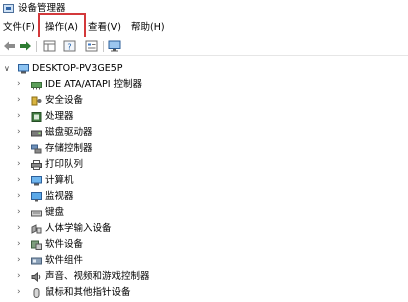  What do you see at coordinates (59, 196) in the screenshot?
I see `tree-item-label: 监视器` at bounding box center [59, 196].